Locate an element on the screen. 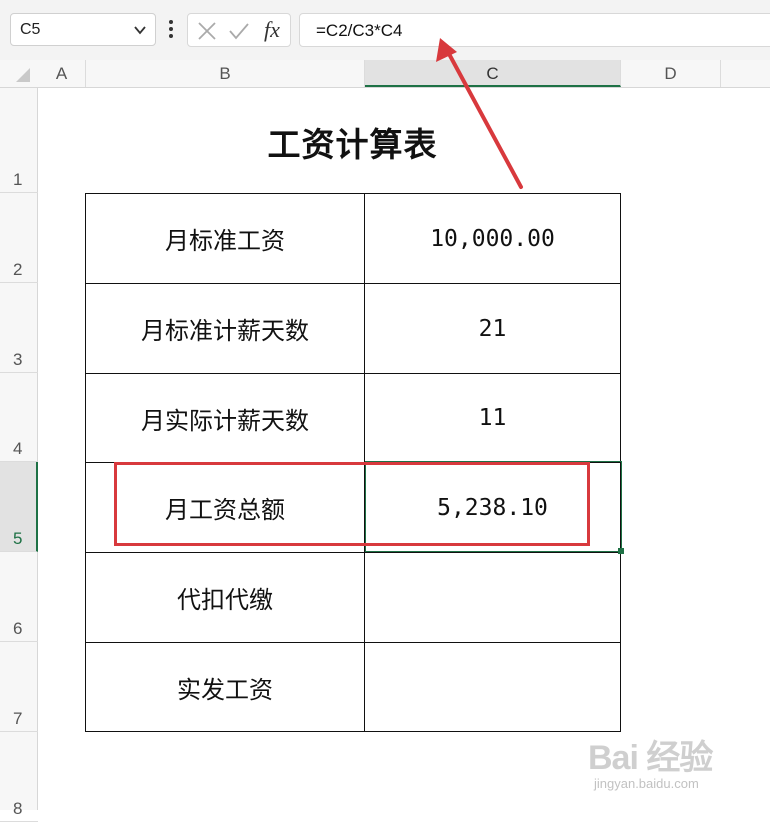 The width and height of the screenshot is (770, 822). cell-b5: 月工资总额 is located at coordinates (225, 507).